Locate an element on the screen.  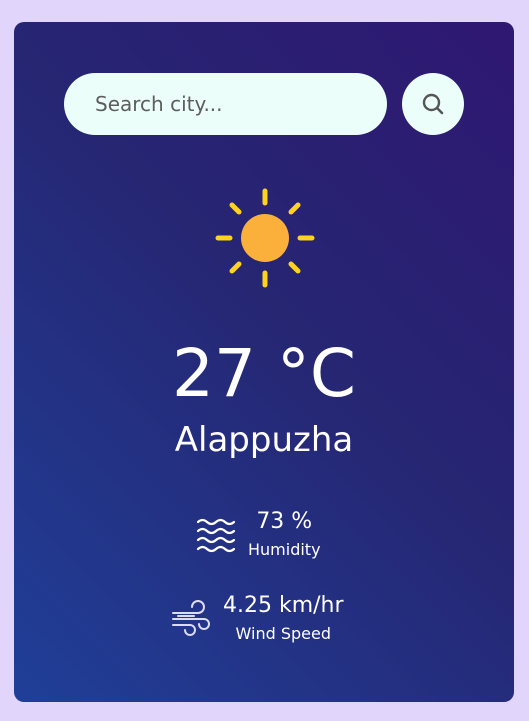
wind-icon is located at coordinates (191, 617).